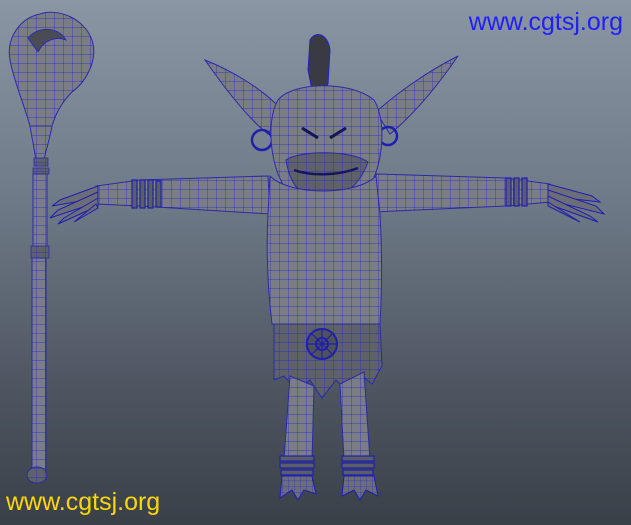 This screenshot has width=631, height=525. I want to click on right-bracelets, so click(516, 192).